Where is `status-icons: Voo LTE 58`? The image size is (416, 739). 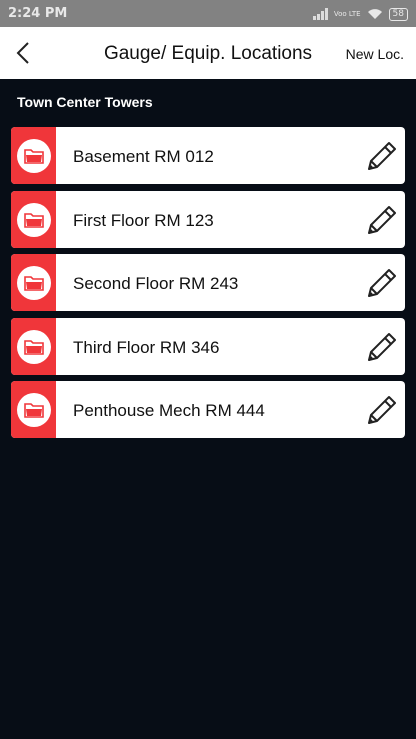
status-icons: Voo LTE 58 is located at coordinates (360, 14).